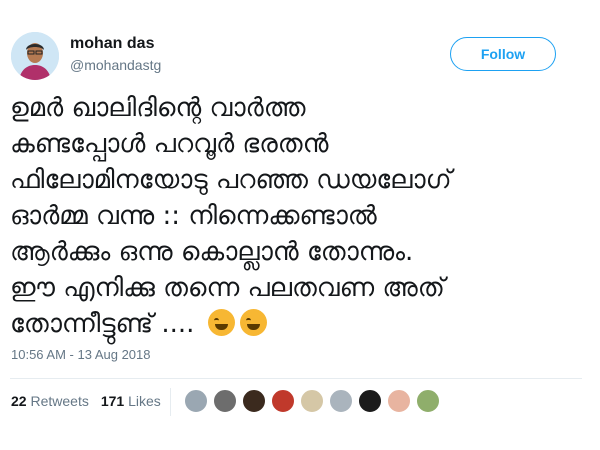 The width and height of the screenshot is (600, 450). Describe the element at coordinates (59, 401) in the screenshot. I see `retweets-label: Retweets` at that location.